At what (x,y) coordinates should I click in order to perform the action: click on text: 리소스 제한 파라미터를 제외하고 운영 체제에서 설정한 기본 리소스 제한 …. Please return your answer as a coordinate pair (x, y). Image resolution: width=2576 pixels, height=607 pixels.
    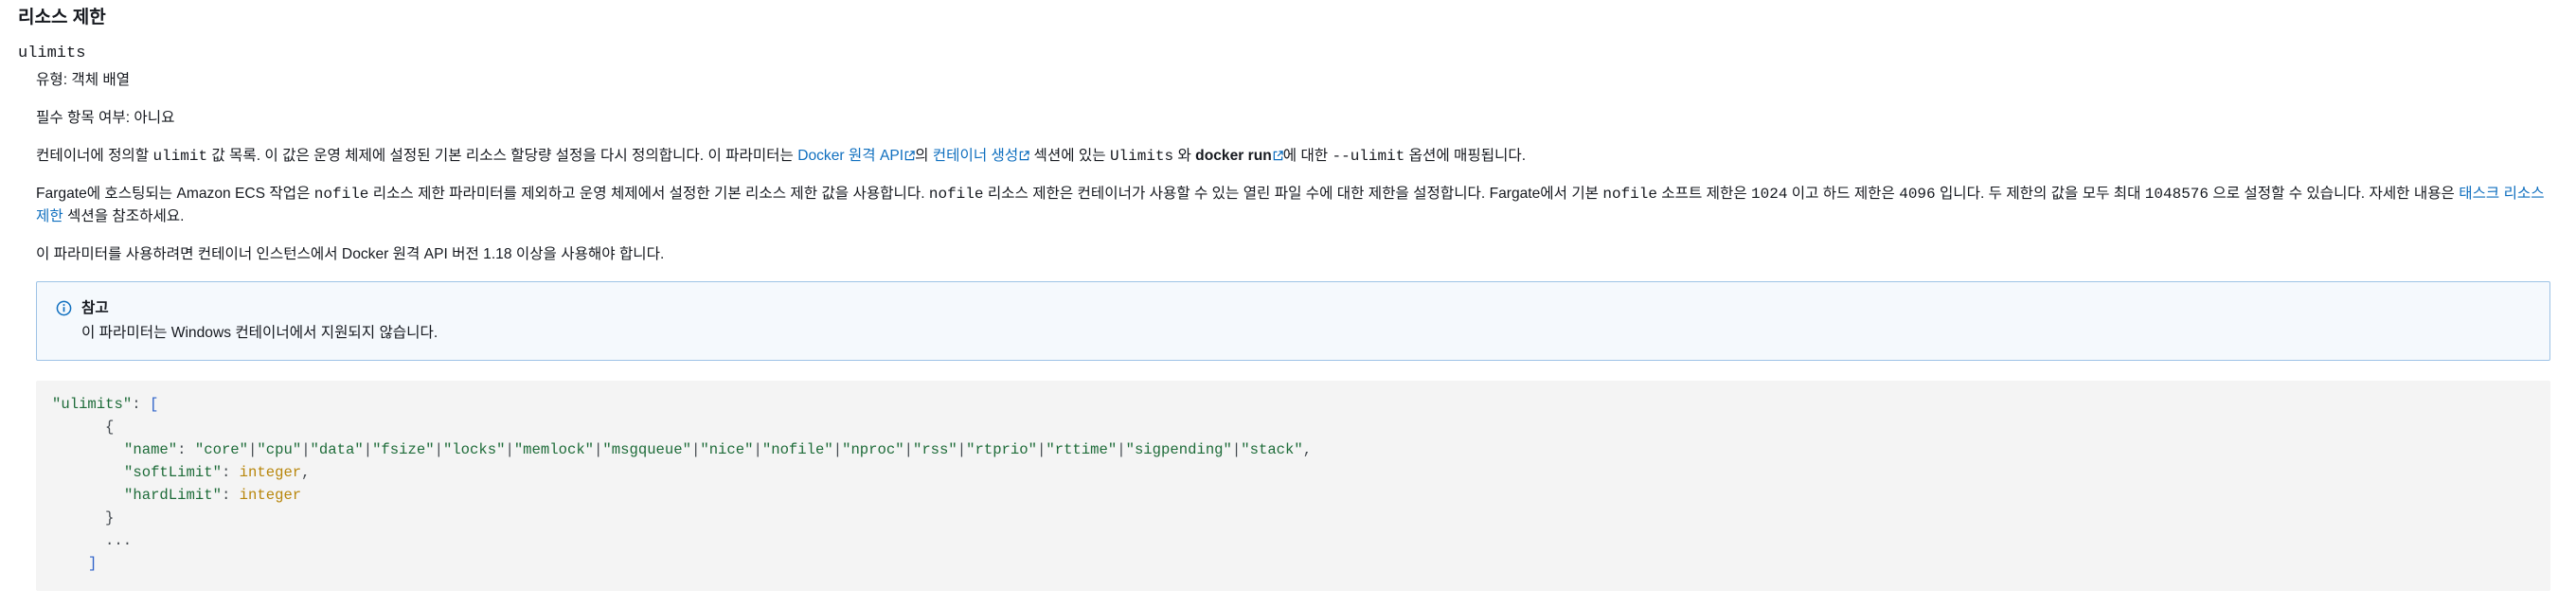
    Looking at the image, I should click on (648, 194).